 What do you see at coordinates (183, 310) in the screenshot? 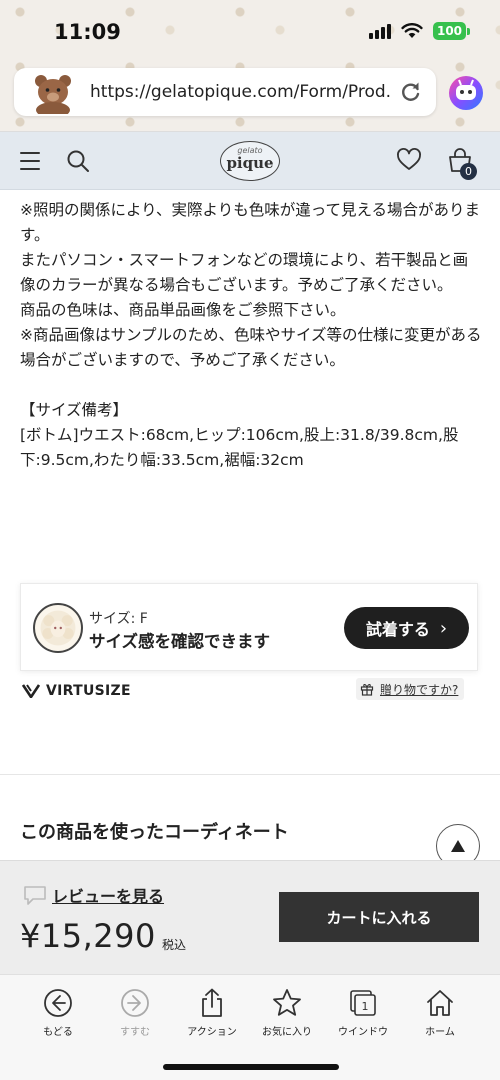
I see `description-paragraph: 商品の色味は、商品単品画像をご参照下さい。` at bounding box center [183, 310].